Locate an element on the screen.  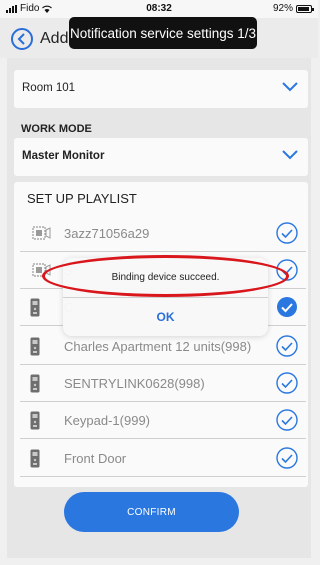
playlist-item: Front Door is located at coordinates (163, 458).